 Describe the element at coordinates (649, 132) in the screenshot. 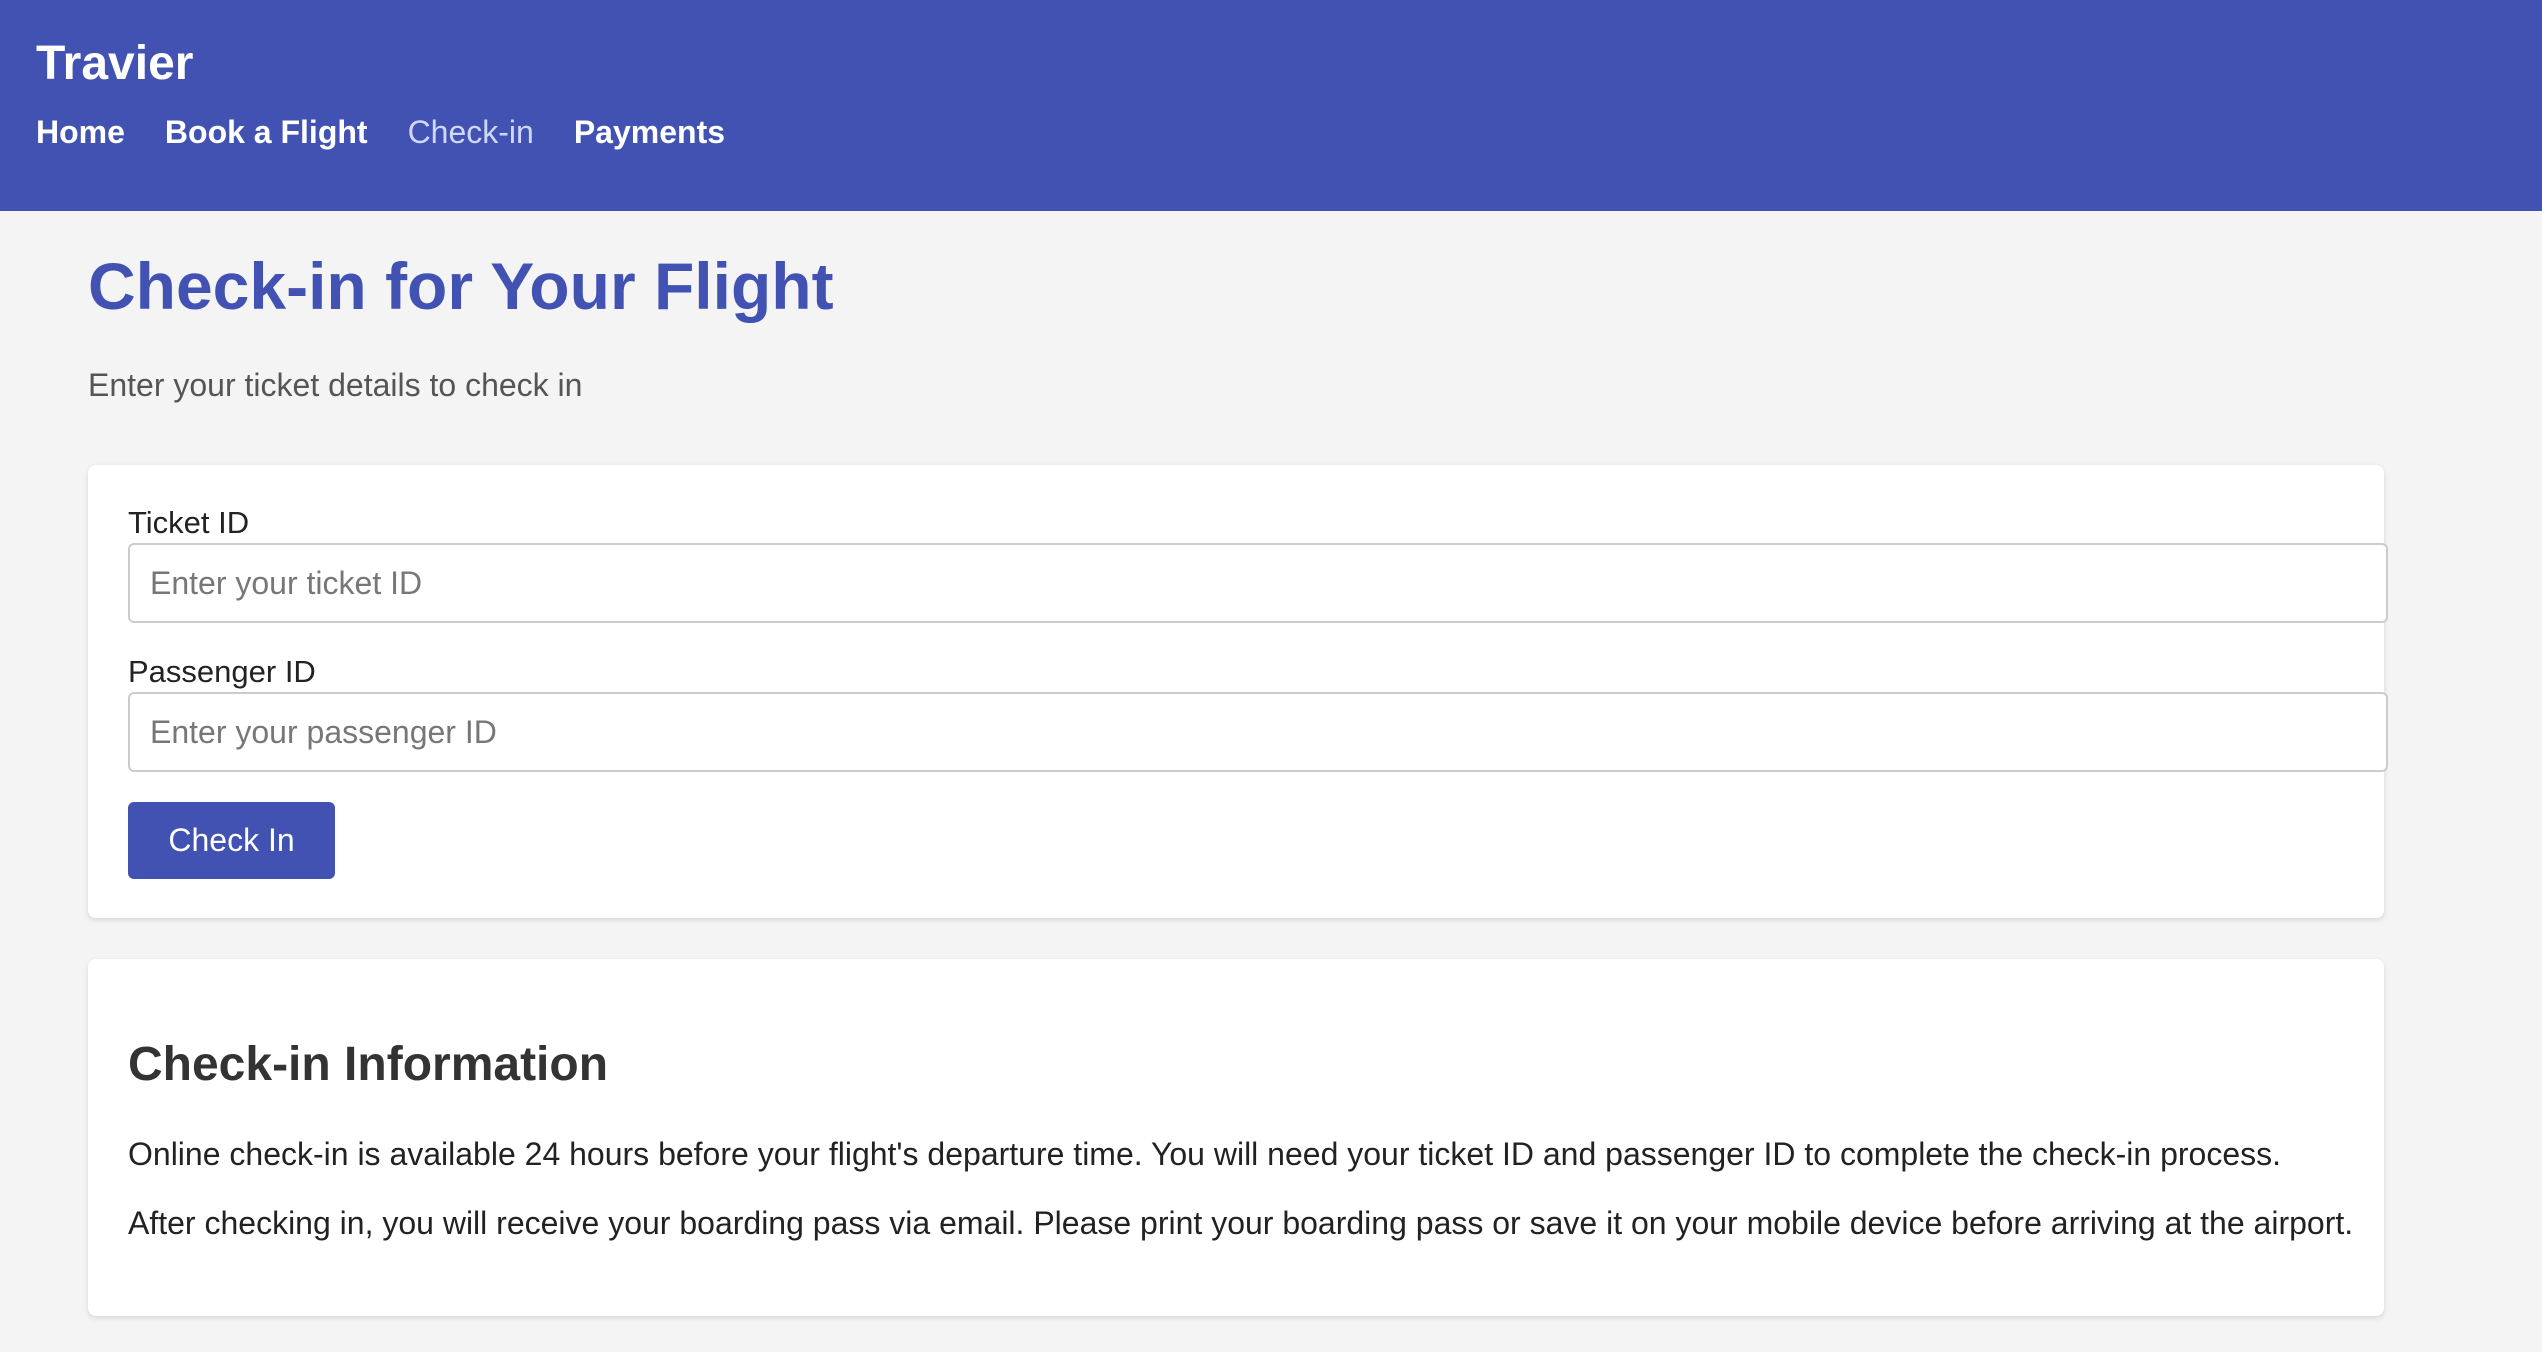

I see `nav-link-payments: Payments` at that location.